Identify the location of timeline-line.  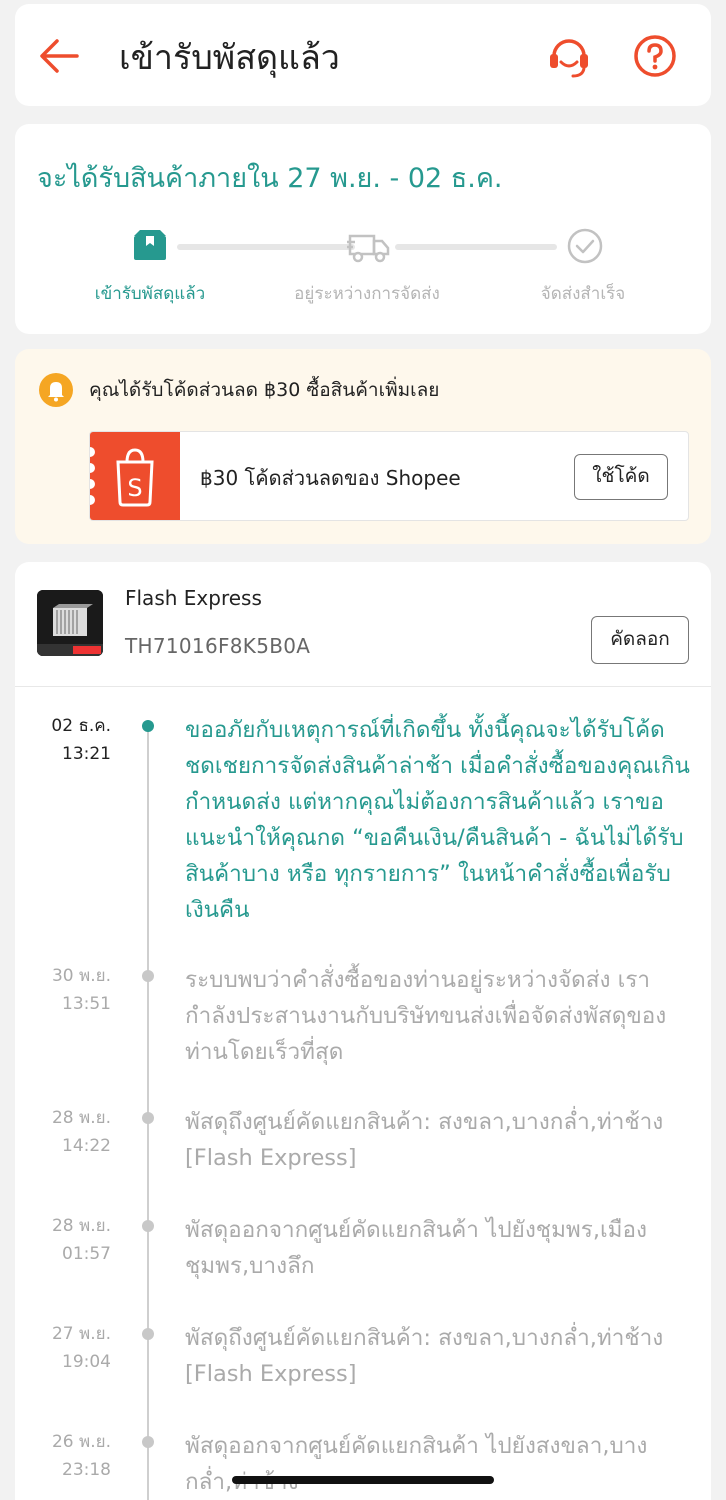
(148, 1110).